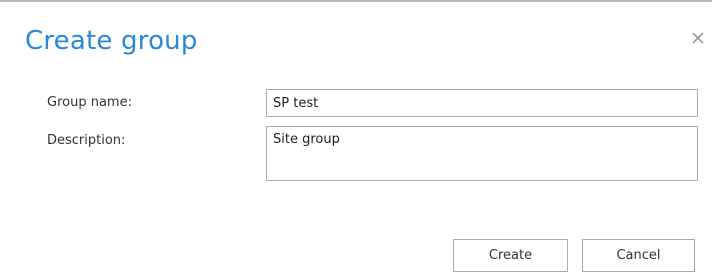 This screenshot has height=275, width=712. I want to click on dialog-title: Create group, so click(111, 41).